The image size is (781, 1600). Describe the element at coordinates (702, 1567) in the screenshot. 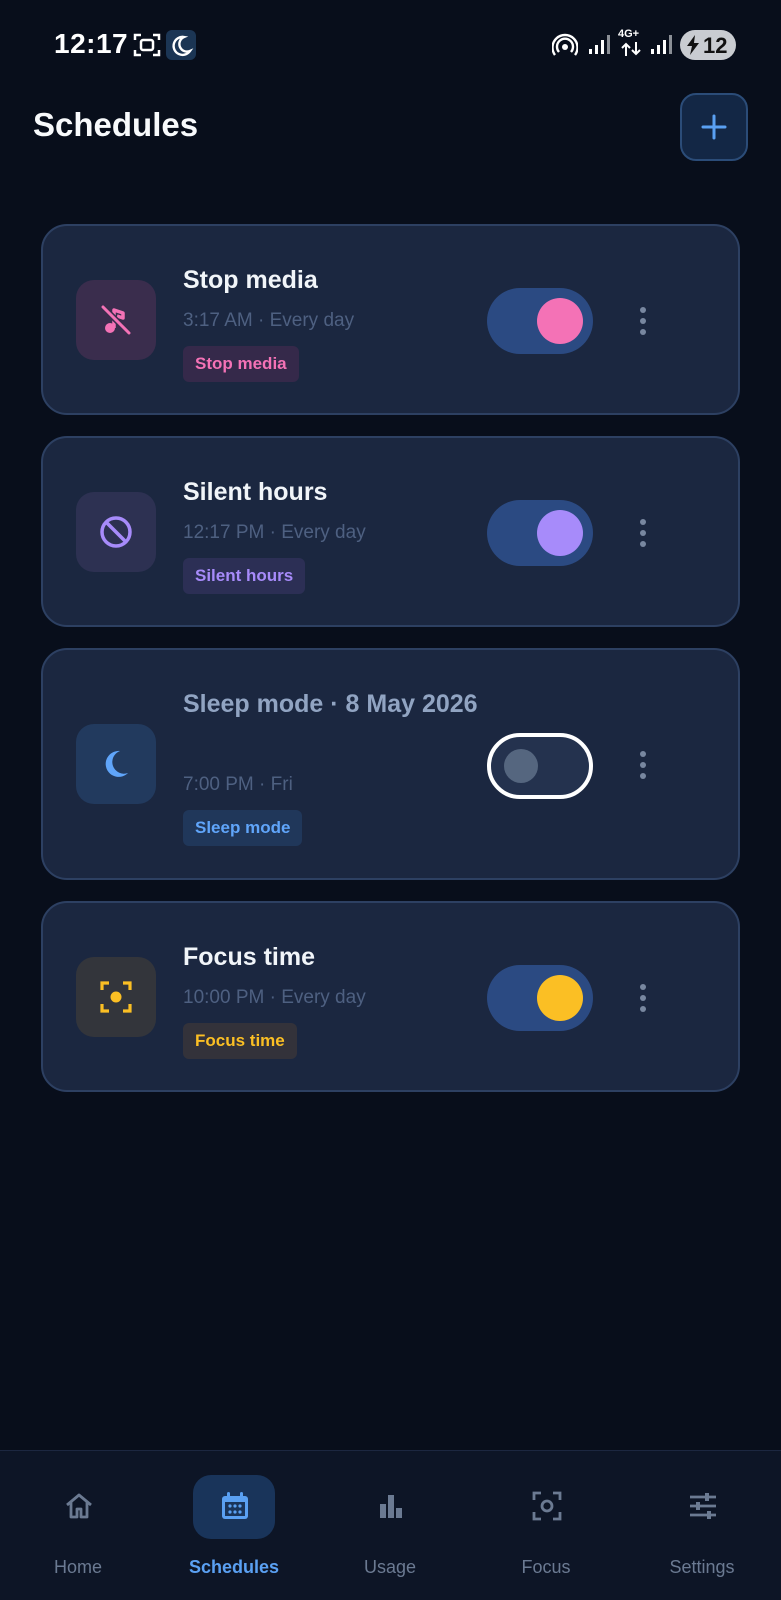

I see `nav-label: Settings` at that location.